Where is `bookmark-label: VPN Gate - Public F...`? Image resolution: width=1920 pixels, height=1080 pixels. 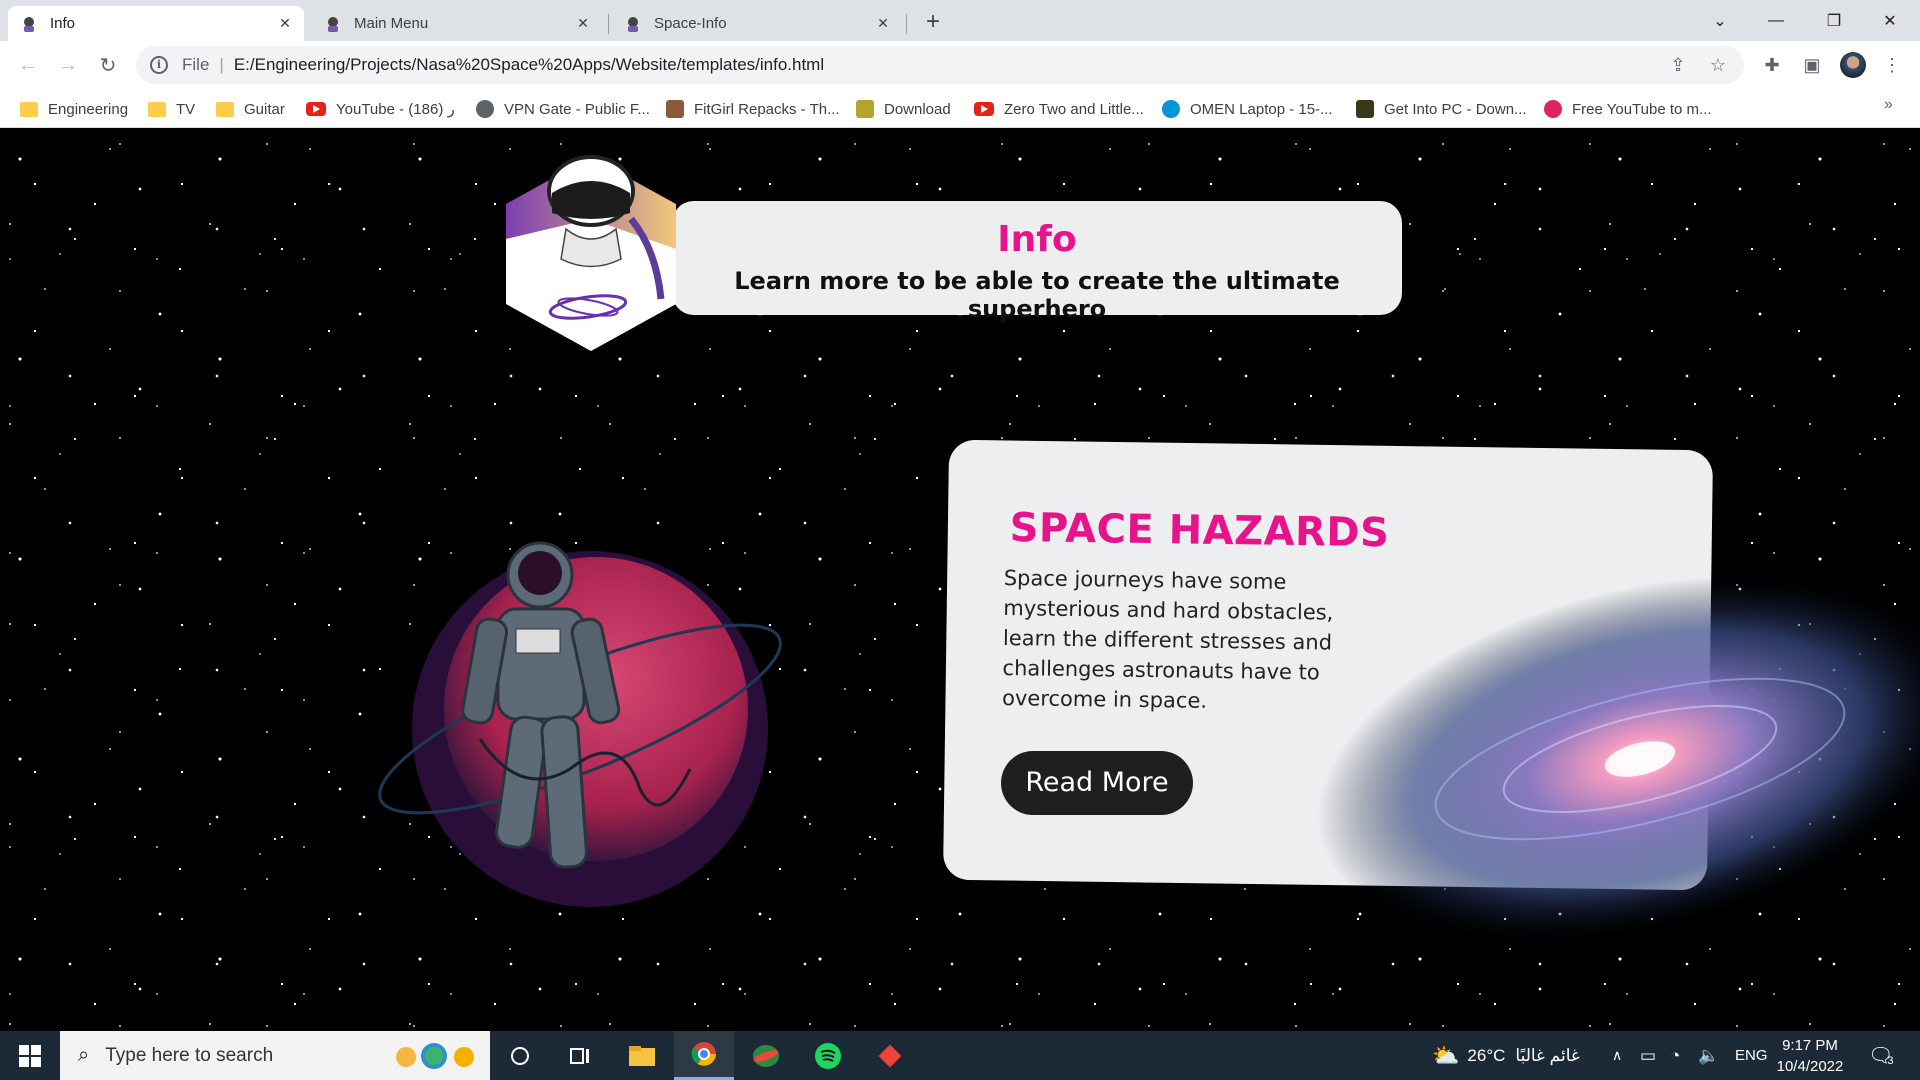
bookmark-label: VPN Gate - Public F... is located at coordinates (577, 109).